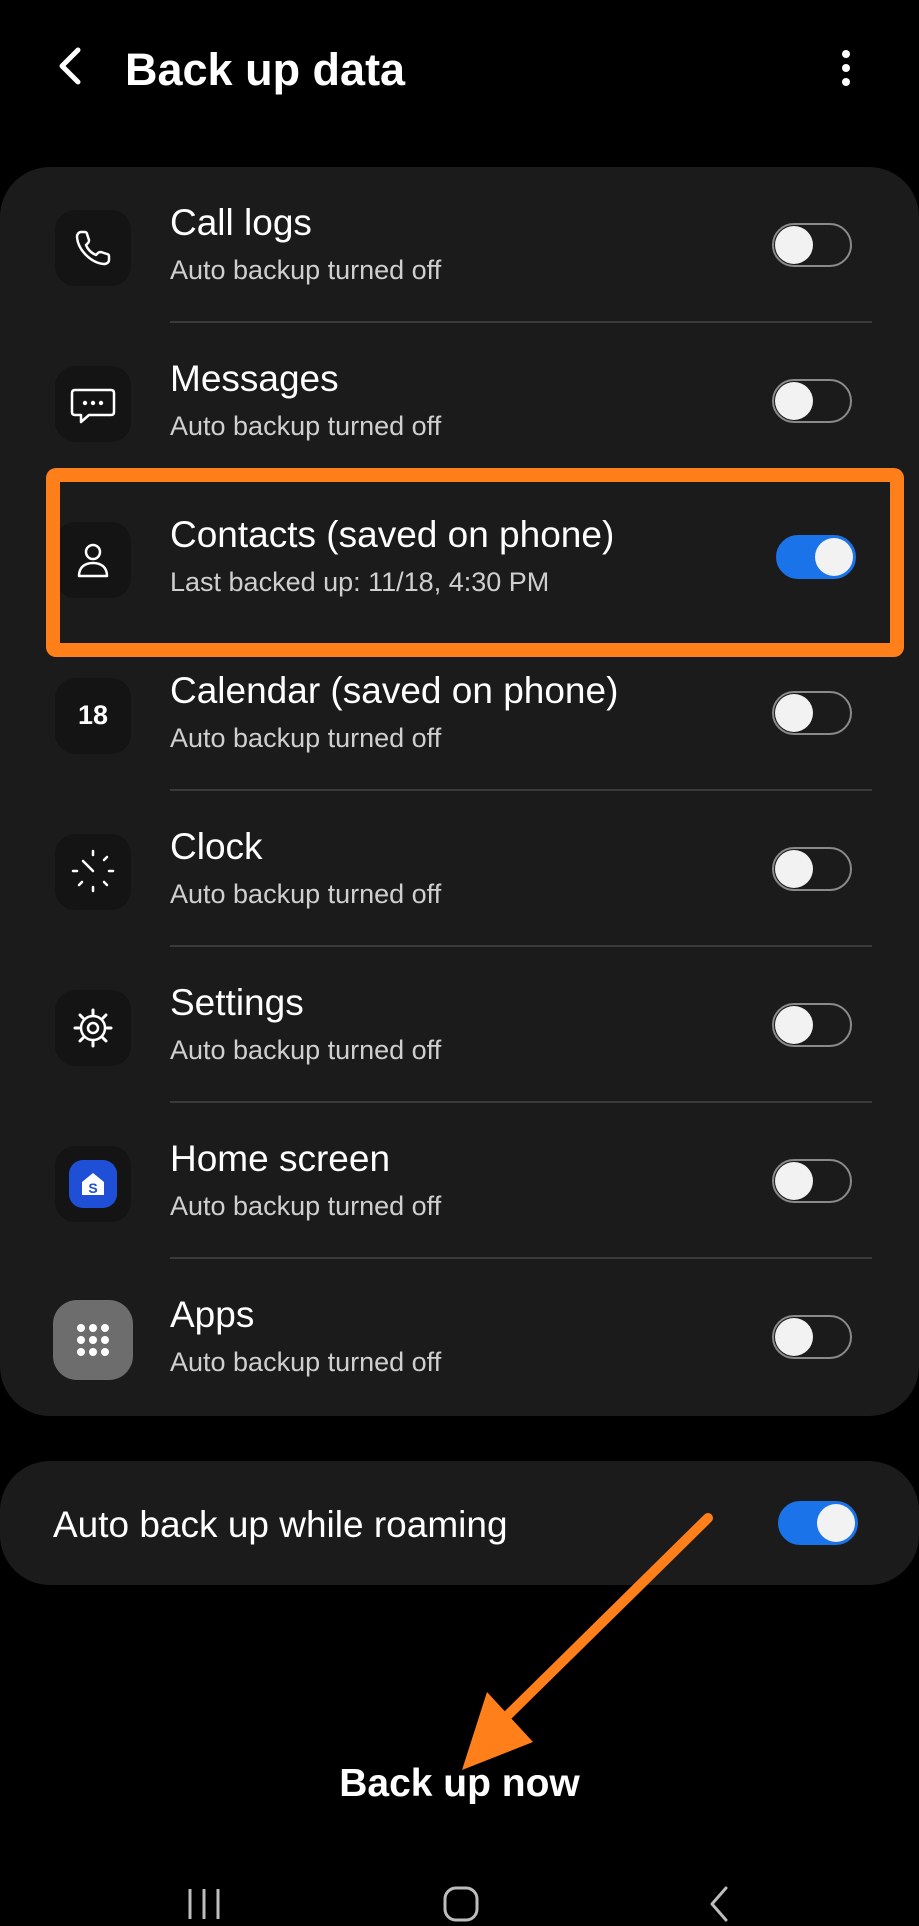 The image size is (919, 1926). What do you see at coordinates (720, 1904) in the screenshot?
I see `nav-back-icon` at bounding box center [720, 1904].